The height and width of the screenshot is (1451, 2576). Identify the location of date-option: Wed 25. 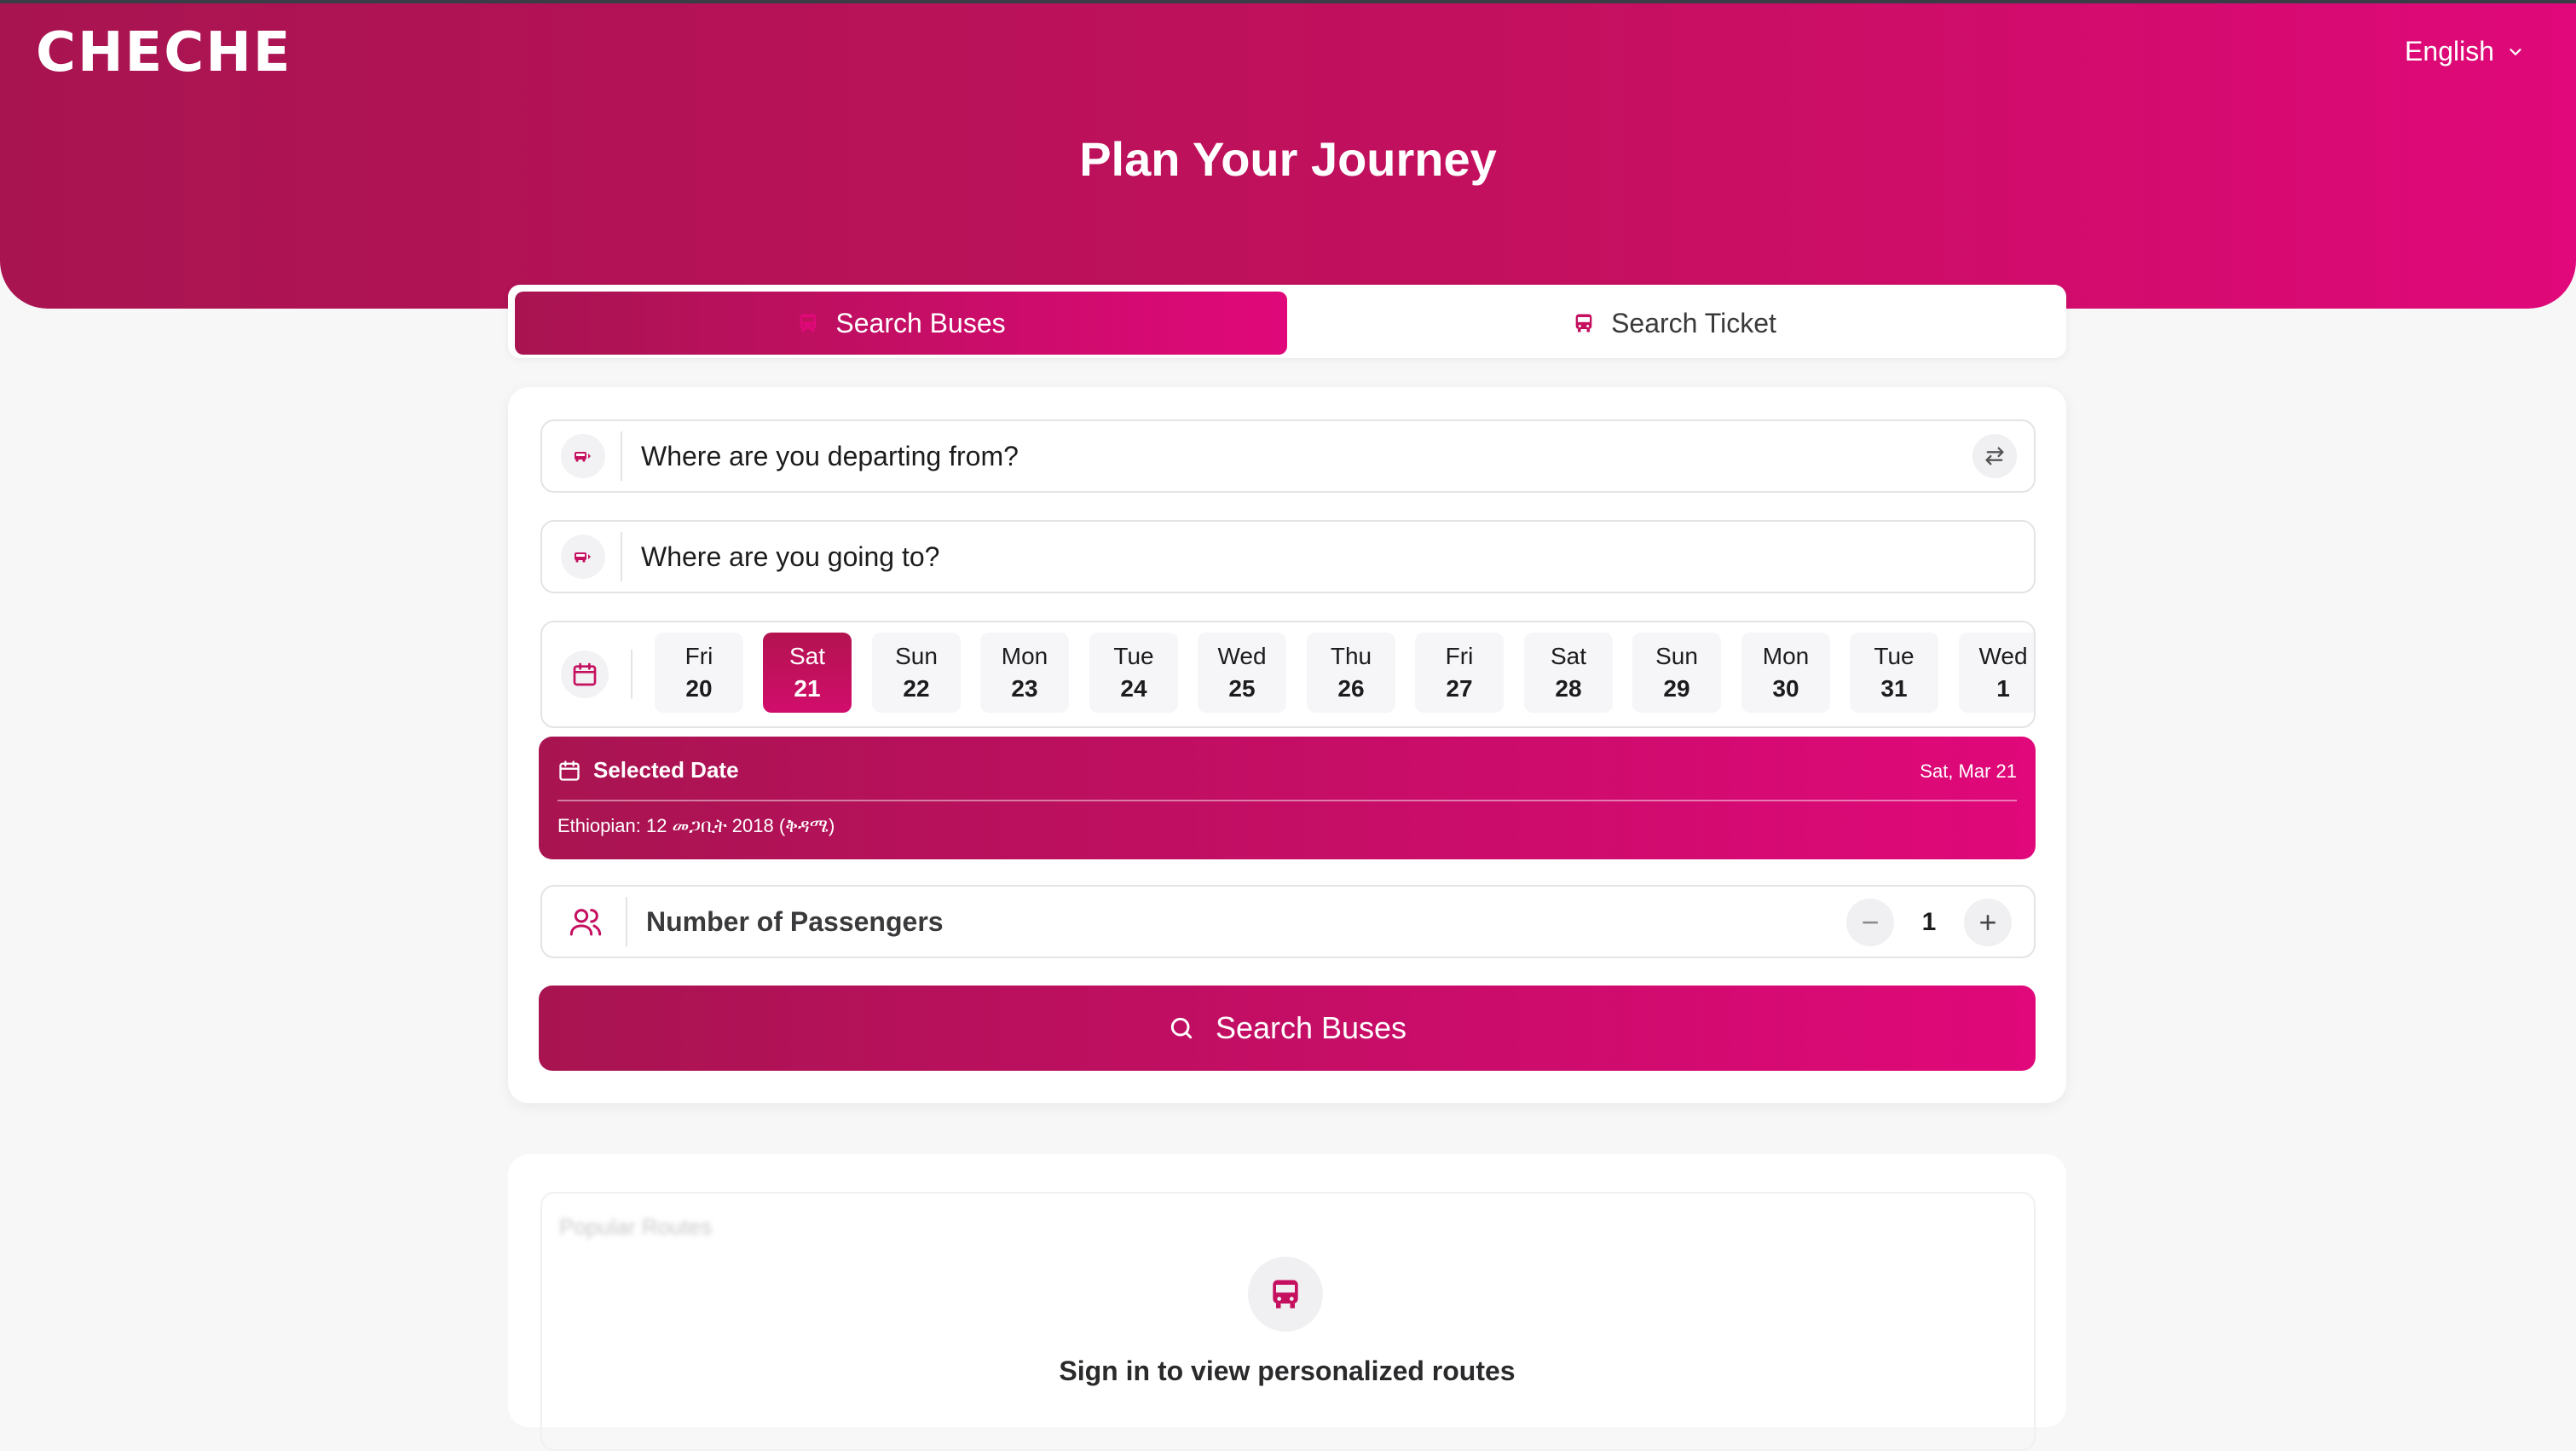
(1242, 673).